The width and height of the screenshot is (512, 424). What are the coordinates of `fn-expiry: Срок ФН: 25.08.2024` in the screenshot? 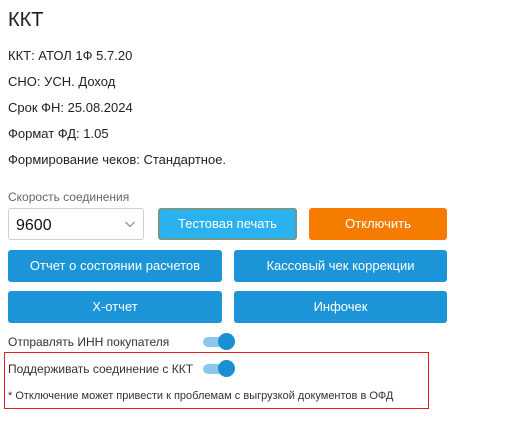 It's located at (70, 107).